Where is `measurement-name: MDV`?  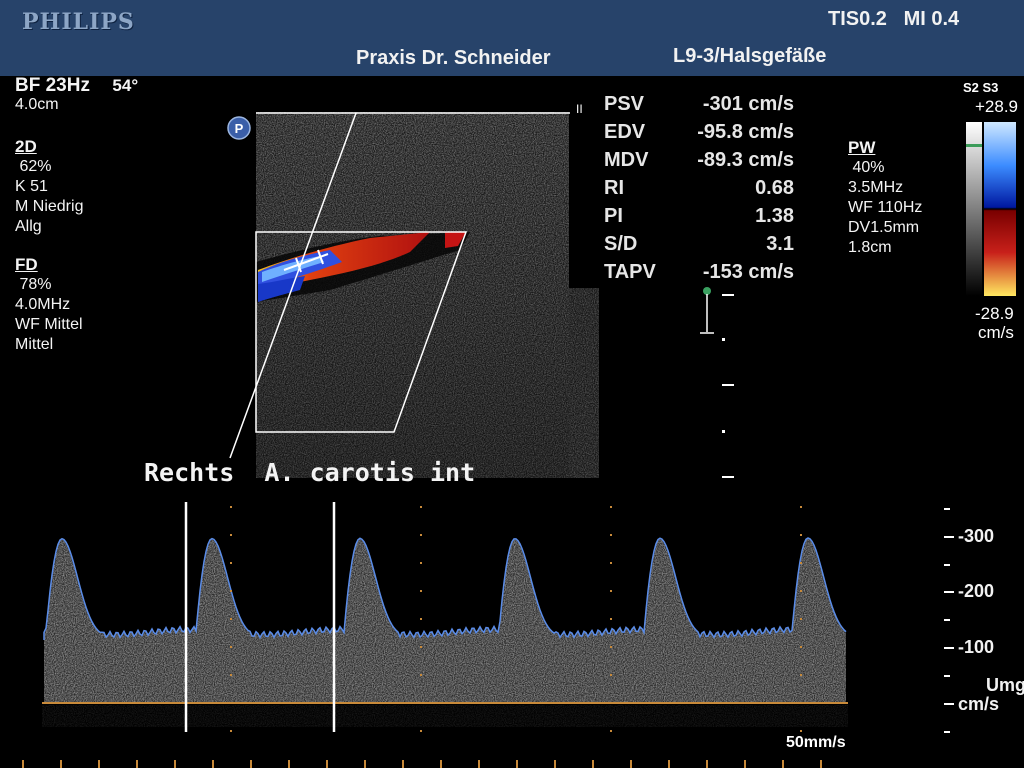
measurement-name: MDV is located at coordinates (626, 160).